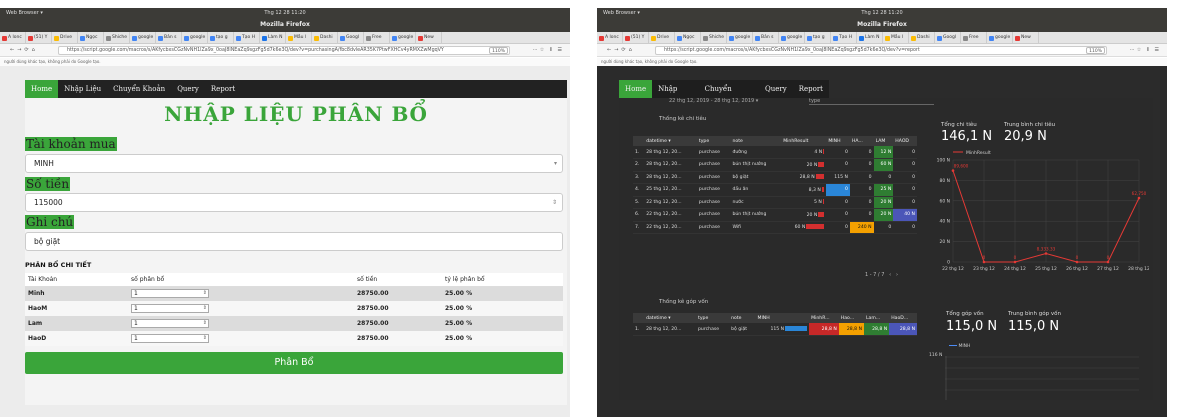 The image size is (1186, 417). I want to click on clock: Thg 12 28 11:20, so click(285, 13).